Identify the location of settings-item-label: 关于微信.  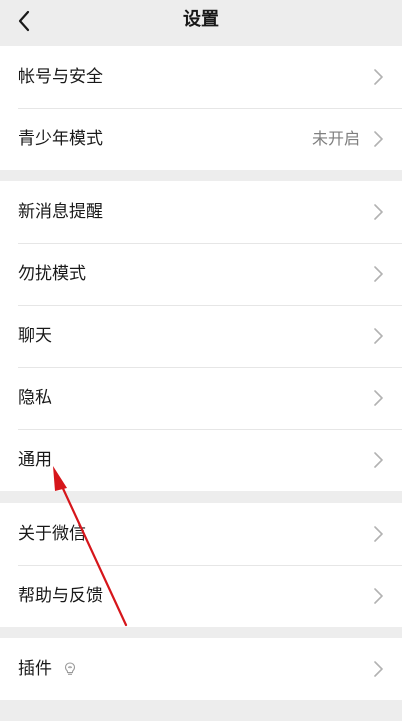
(52, 534).